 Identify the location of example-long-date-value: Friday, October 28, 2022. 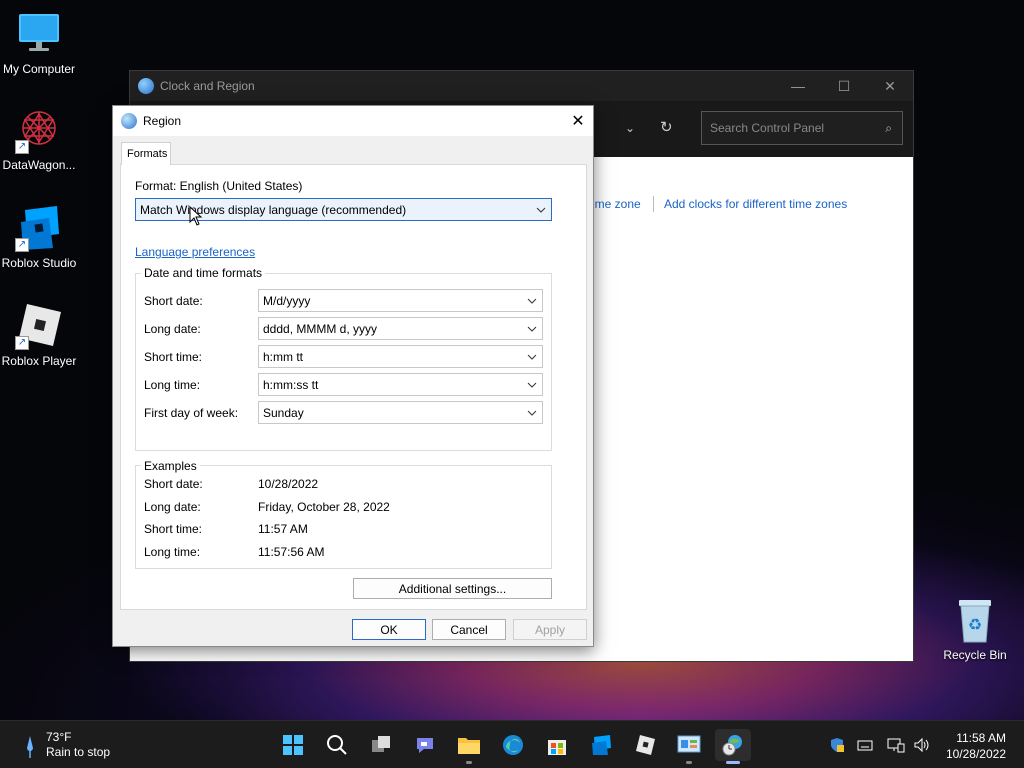
(324, 507).